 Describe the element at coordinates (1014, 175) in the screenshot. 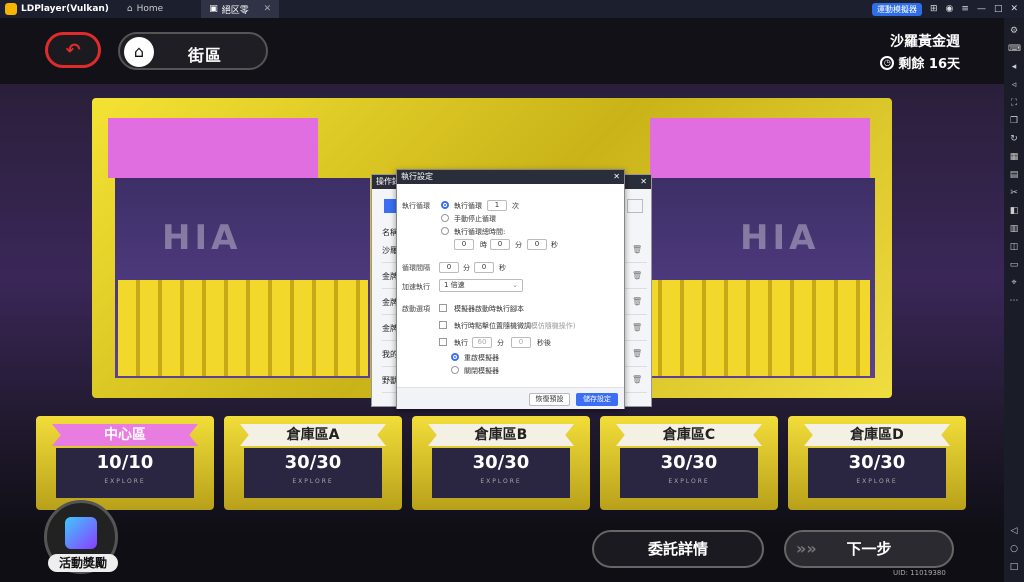

I see `record-icon: ▤` at that location.